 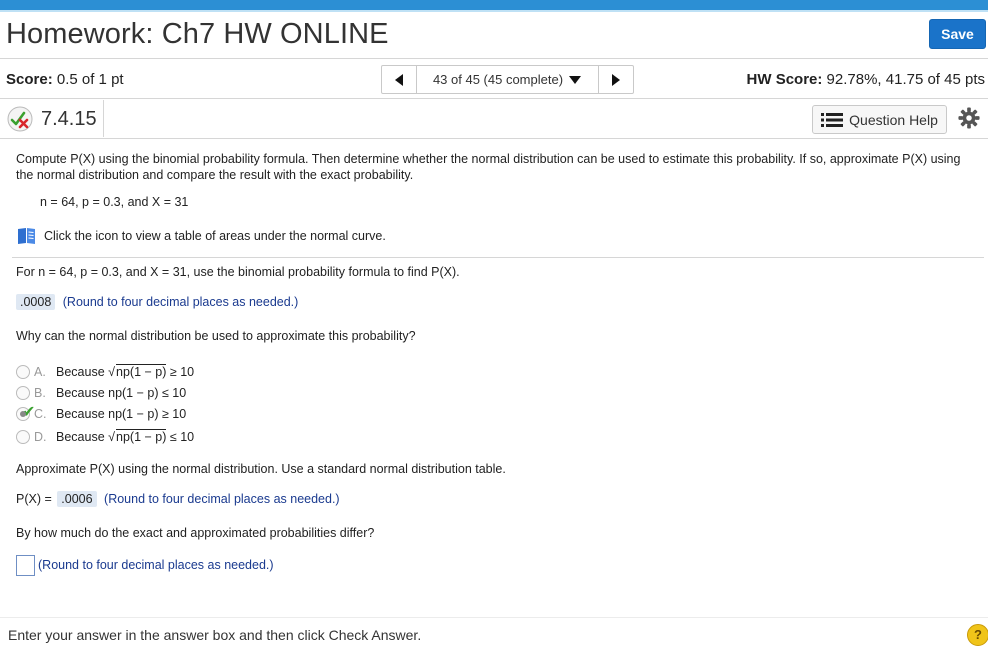 I want to click on score: Score: 0.5 of 1 pt, so click(x=65, y=79).